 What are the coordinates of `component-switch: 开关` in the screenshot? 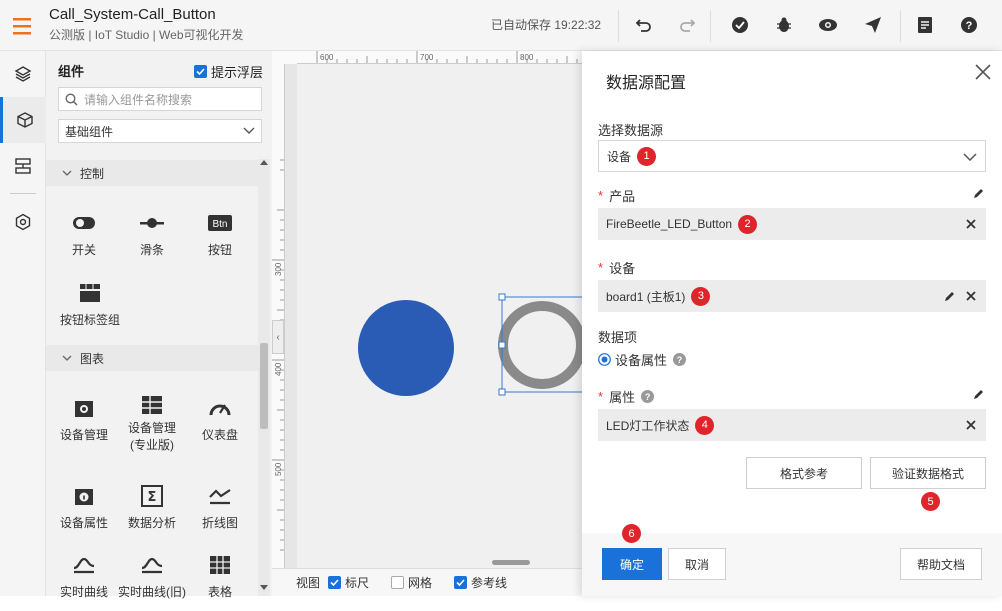 It's located at (84, 239).